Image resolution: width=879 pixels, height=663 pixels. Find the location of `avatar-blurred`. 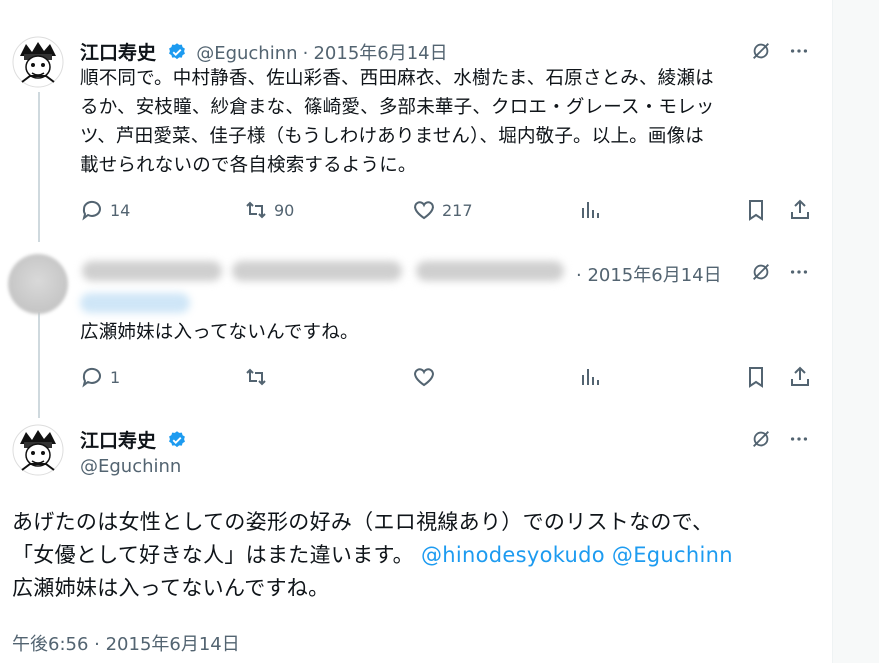

avatar-blurred is located at coordinates (38, 284).